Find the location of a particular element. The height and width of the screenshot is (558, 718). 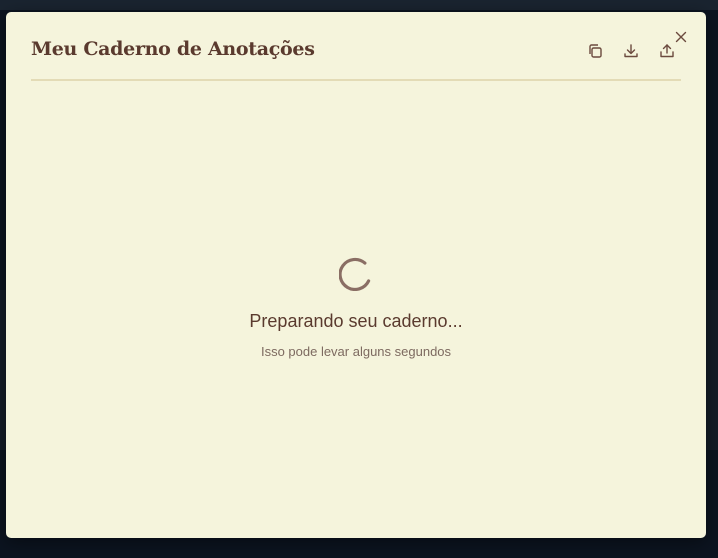

copy-icon is located at coordinates (595, 51).